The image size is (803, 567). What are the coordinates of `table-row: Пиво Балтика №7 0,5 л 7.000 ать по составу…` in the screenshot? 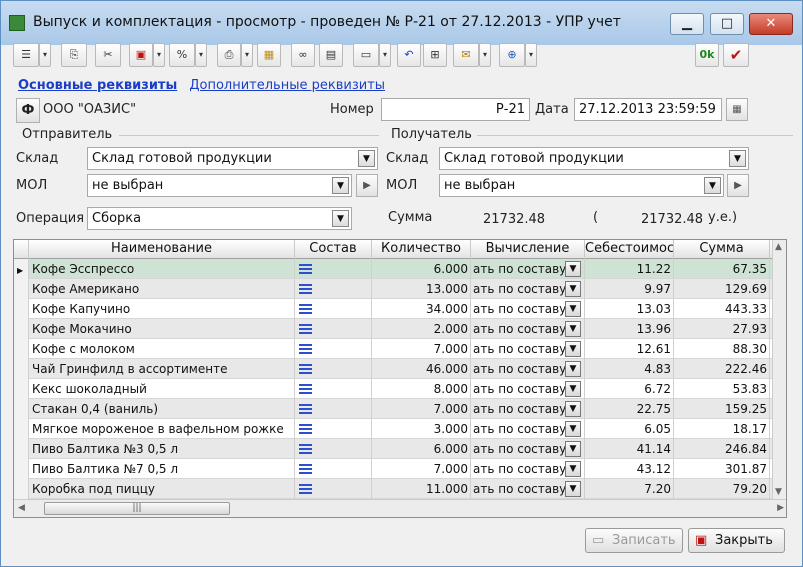 It's located at (394, 469).